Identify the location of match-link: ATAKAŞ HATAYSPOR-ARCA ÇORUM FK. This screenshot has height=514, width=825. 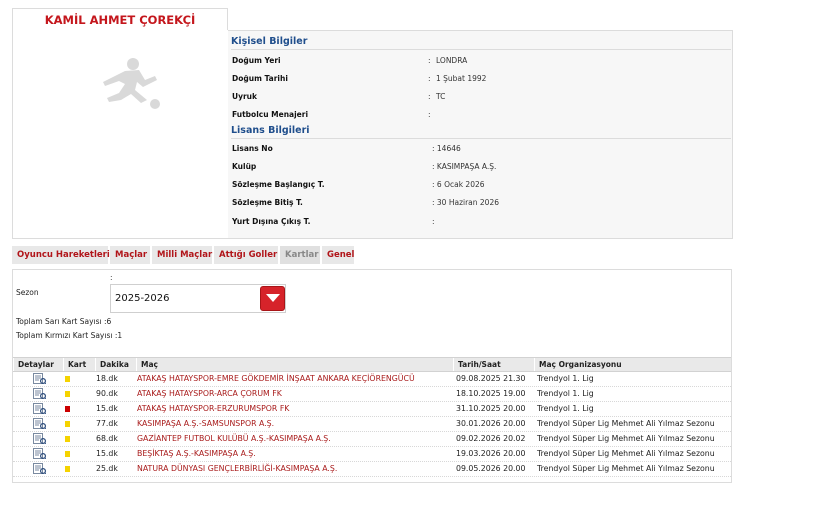
(209, 394).